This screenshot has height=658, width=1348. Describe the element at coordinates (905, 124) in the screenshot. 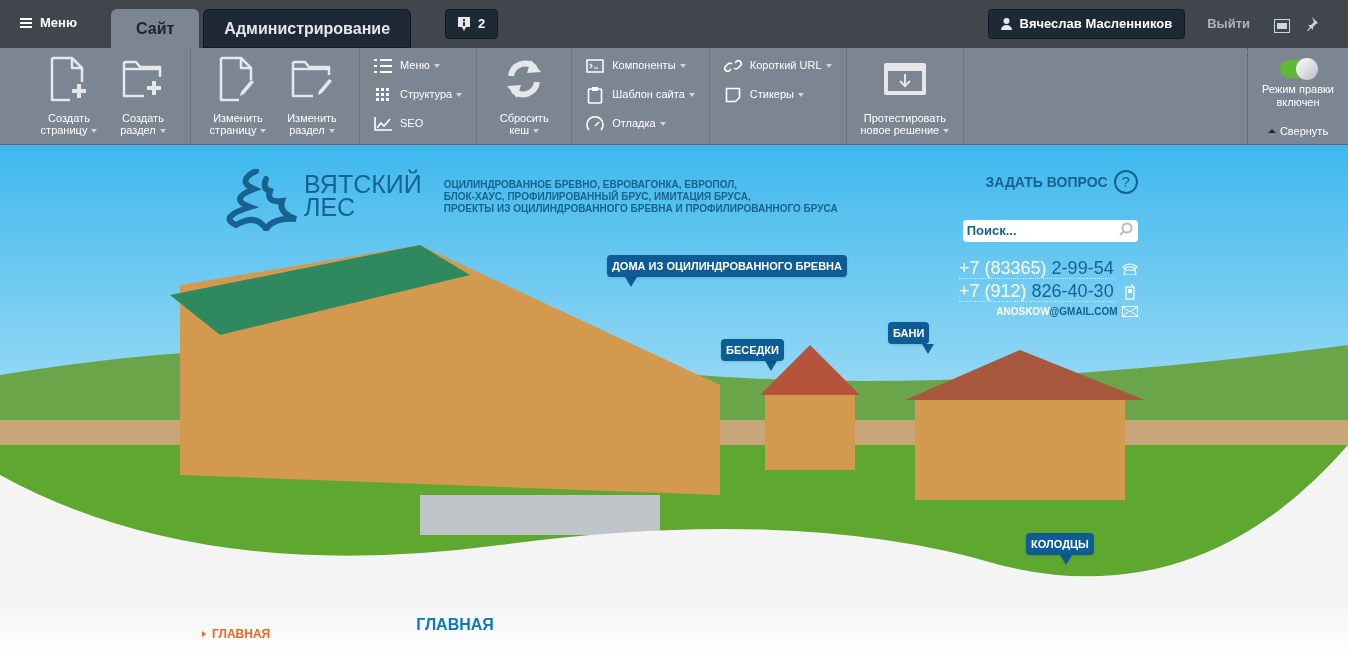

I see `button-label: Протестировать новое решение` at that location.